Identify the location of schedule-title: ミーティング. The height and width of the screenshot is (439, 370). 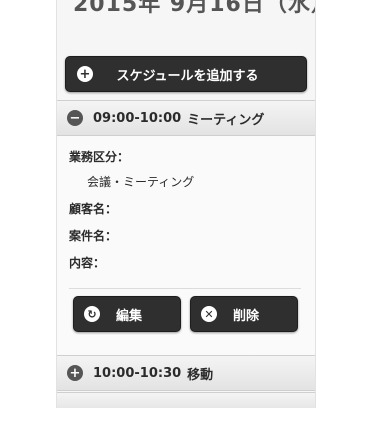
(226, 120).